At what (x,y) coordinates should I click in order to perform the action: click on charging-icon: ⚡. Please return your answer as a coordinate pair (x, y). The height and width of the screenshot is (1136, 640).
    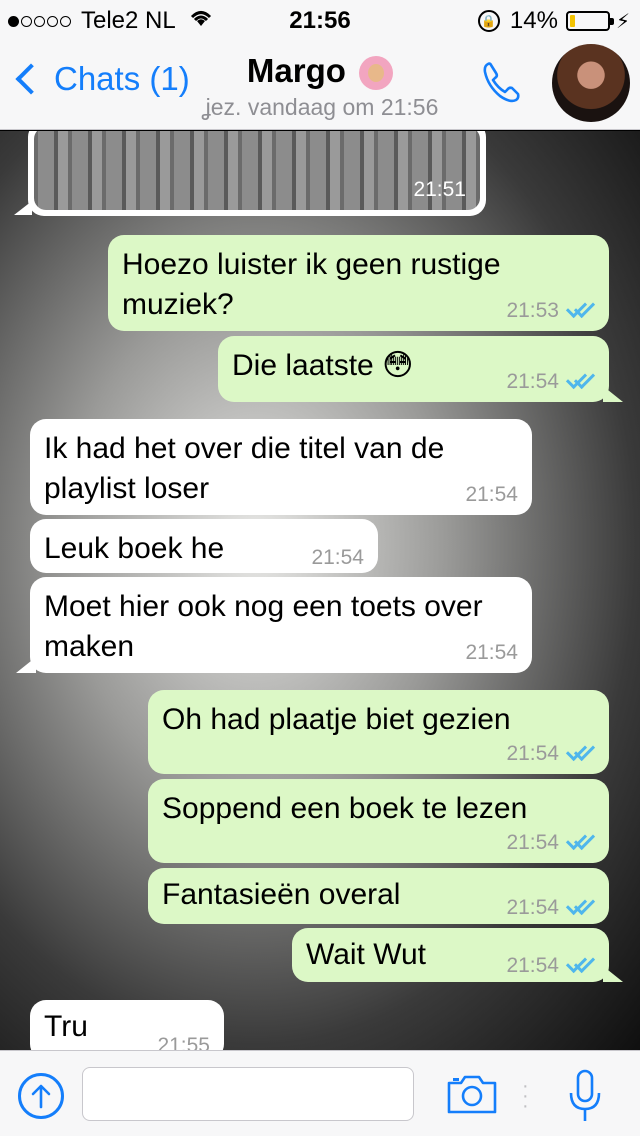
    Looking at the image, I should click on (622, 21).